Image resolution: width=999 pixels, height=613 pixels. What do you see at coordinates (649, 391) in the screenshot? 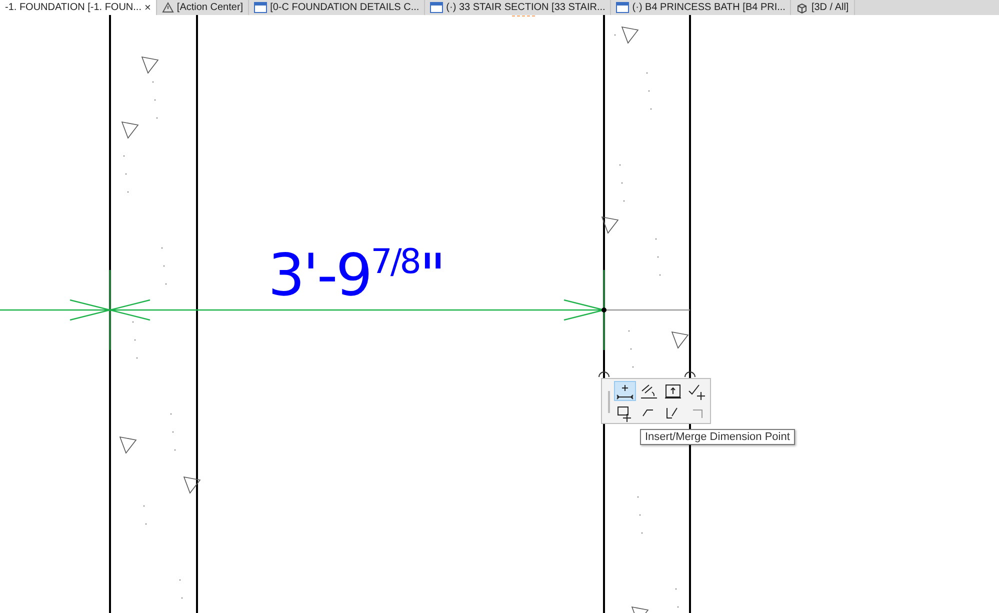
I see `offset-icon` at bounding box center [649, 391].